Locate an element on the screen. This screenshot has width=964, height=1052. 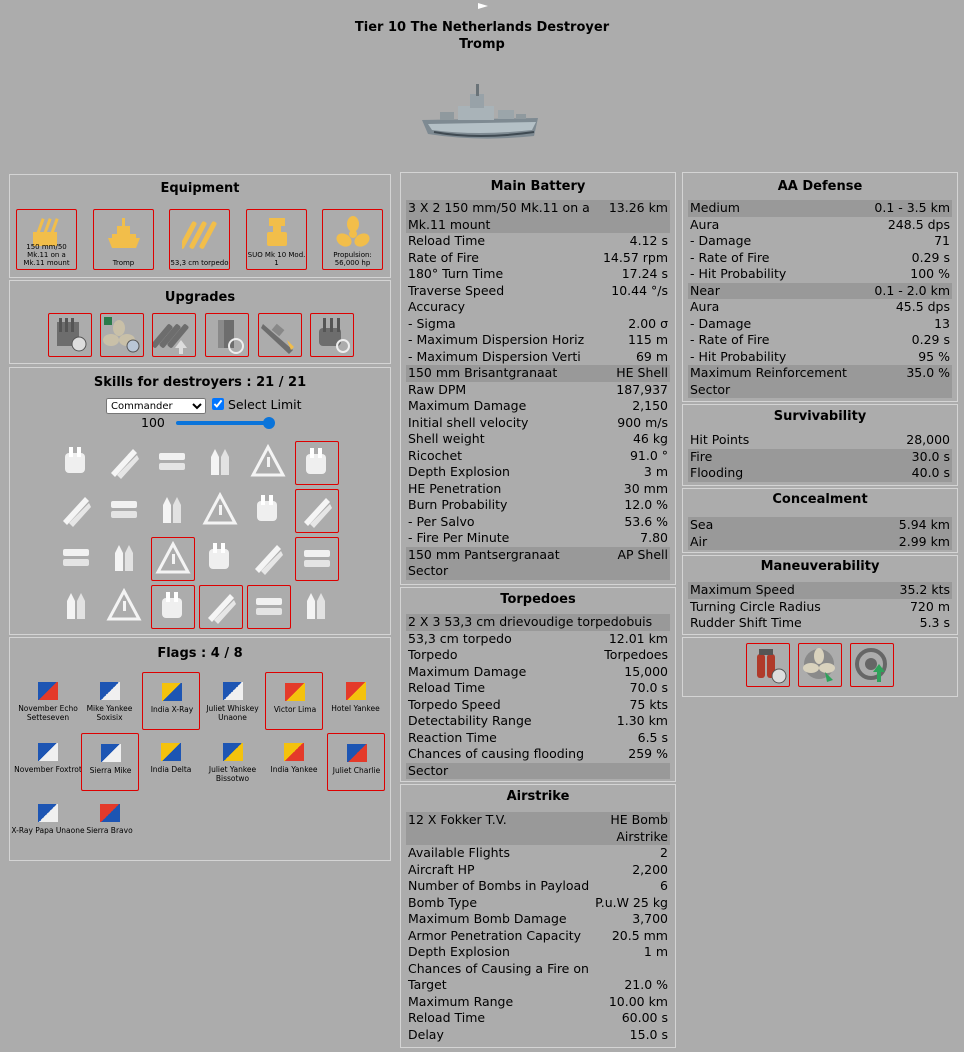
stat-label: - Sigma is located at coordinates (432, 323).